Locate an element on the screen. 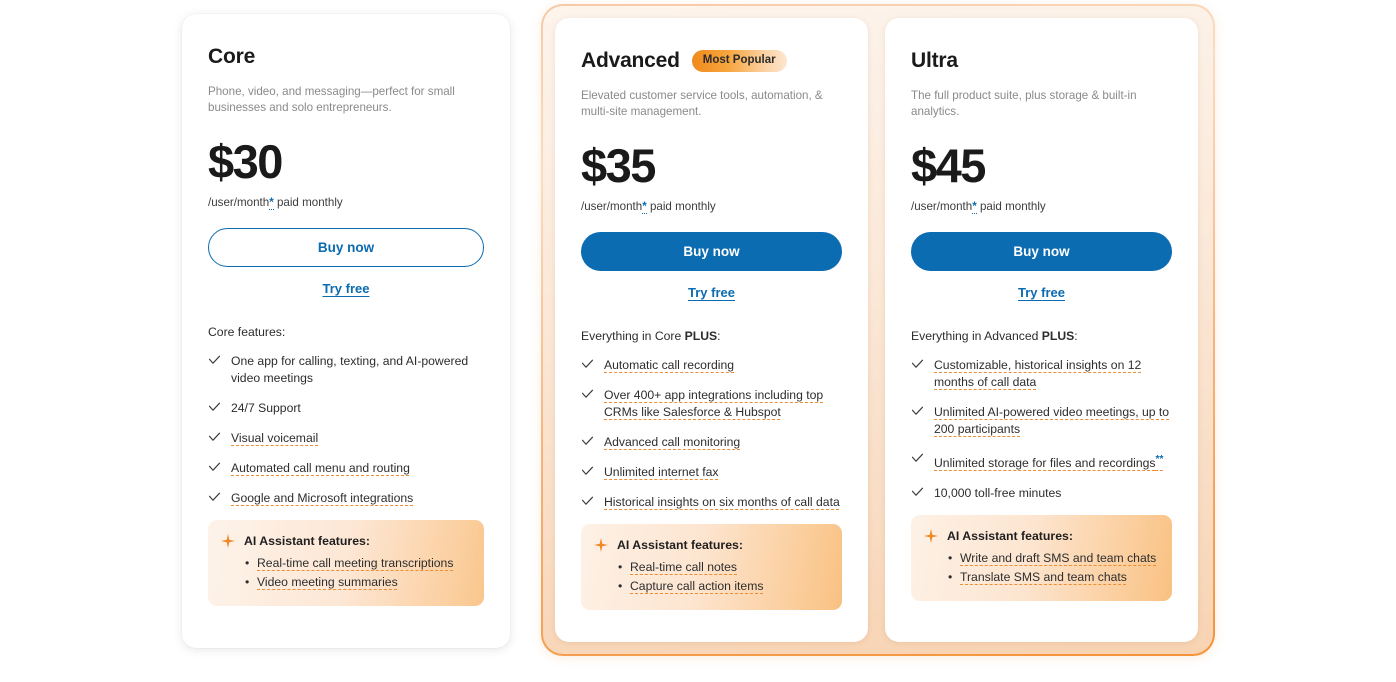 The height and width of the screenshot is (682, 1396). feature-item: Advanced call monitoring is located at coordinates (711, 442).